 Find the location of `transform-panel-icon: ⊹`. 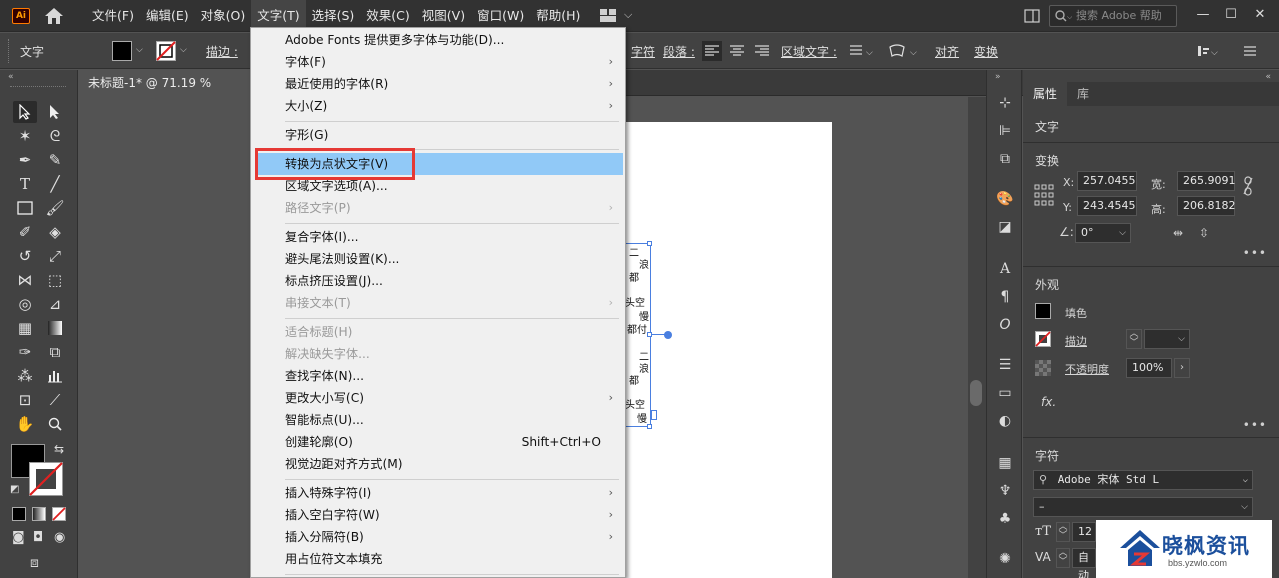

transform-panel-icon: ⊹ is located at coordinates (1005, 103).